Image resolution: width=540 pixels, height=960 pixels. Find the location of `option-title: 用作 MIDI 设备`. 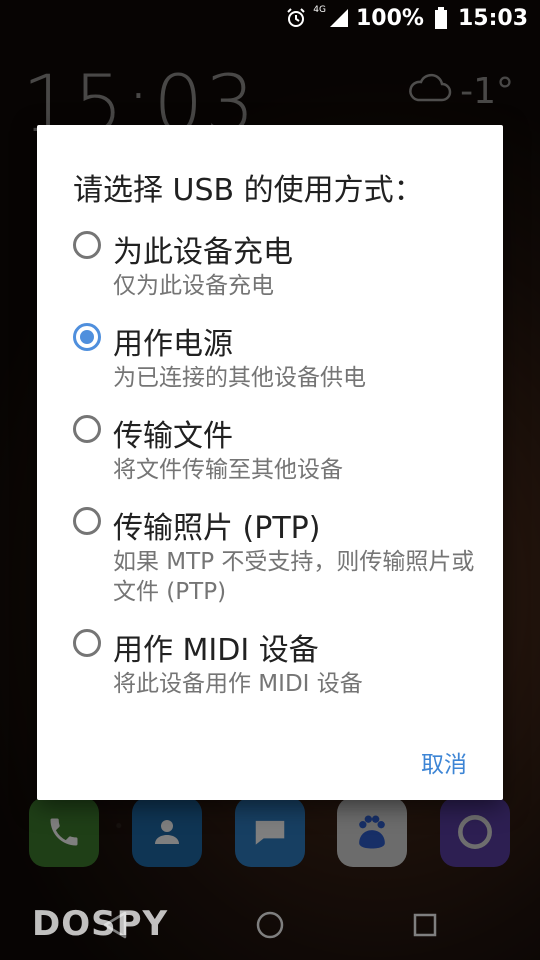

option-title: 用作 MIDI 设备 is located at coordinates (216, 650).